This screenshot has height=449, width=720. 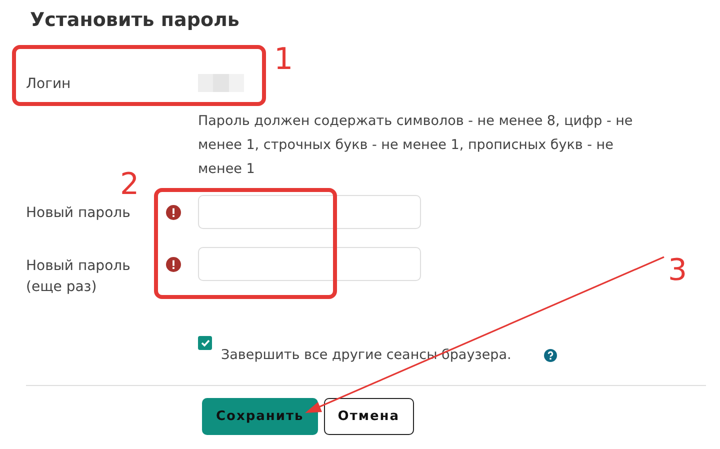 What do you see at coordinates (551, 355) in the screenshot?
I see `help-icon` at bounding box center [551, 355].